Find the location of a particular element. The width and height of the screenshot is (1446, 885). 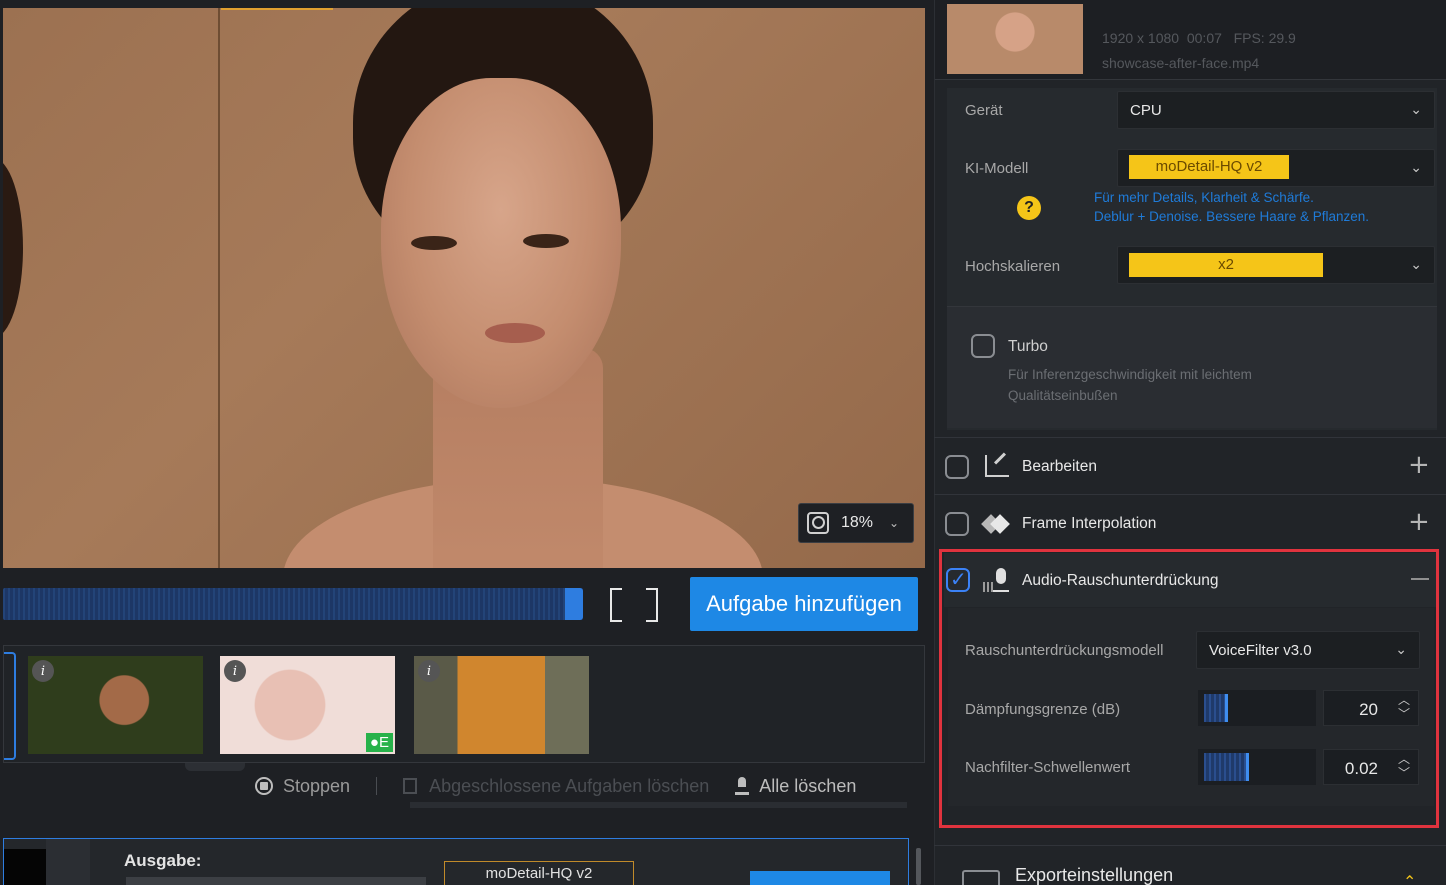

turbo-description: Für Inferenzgeschwindigkeit mit leichtem is located at coordinates (1130, 374).